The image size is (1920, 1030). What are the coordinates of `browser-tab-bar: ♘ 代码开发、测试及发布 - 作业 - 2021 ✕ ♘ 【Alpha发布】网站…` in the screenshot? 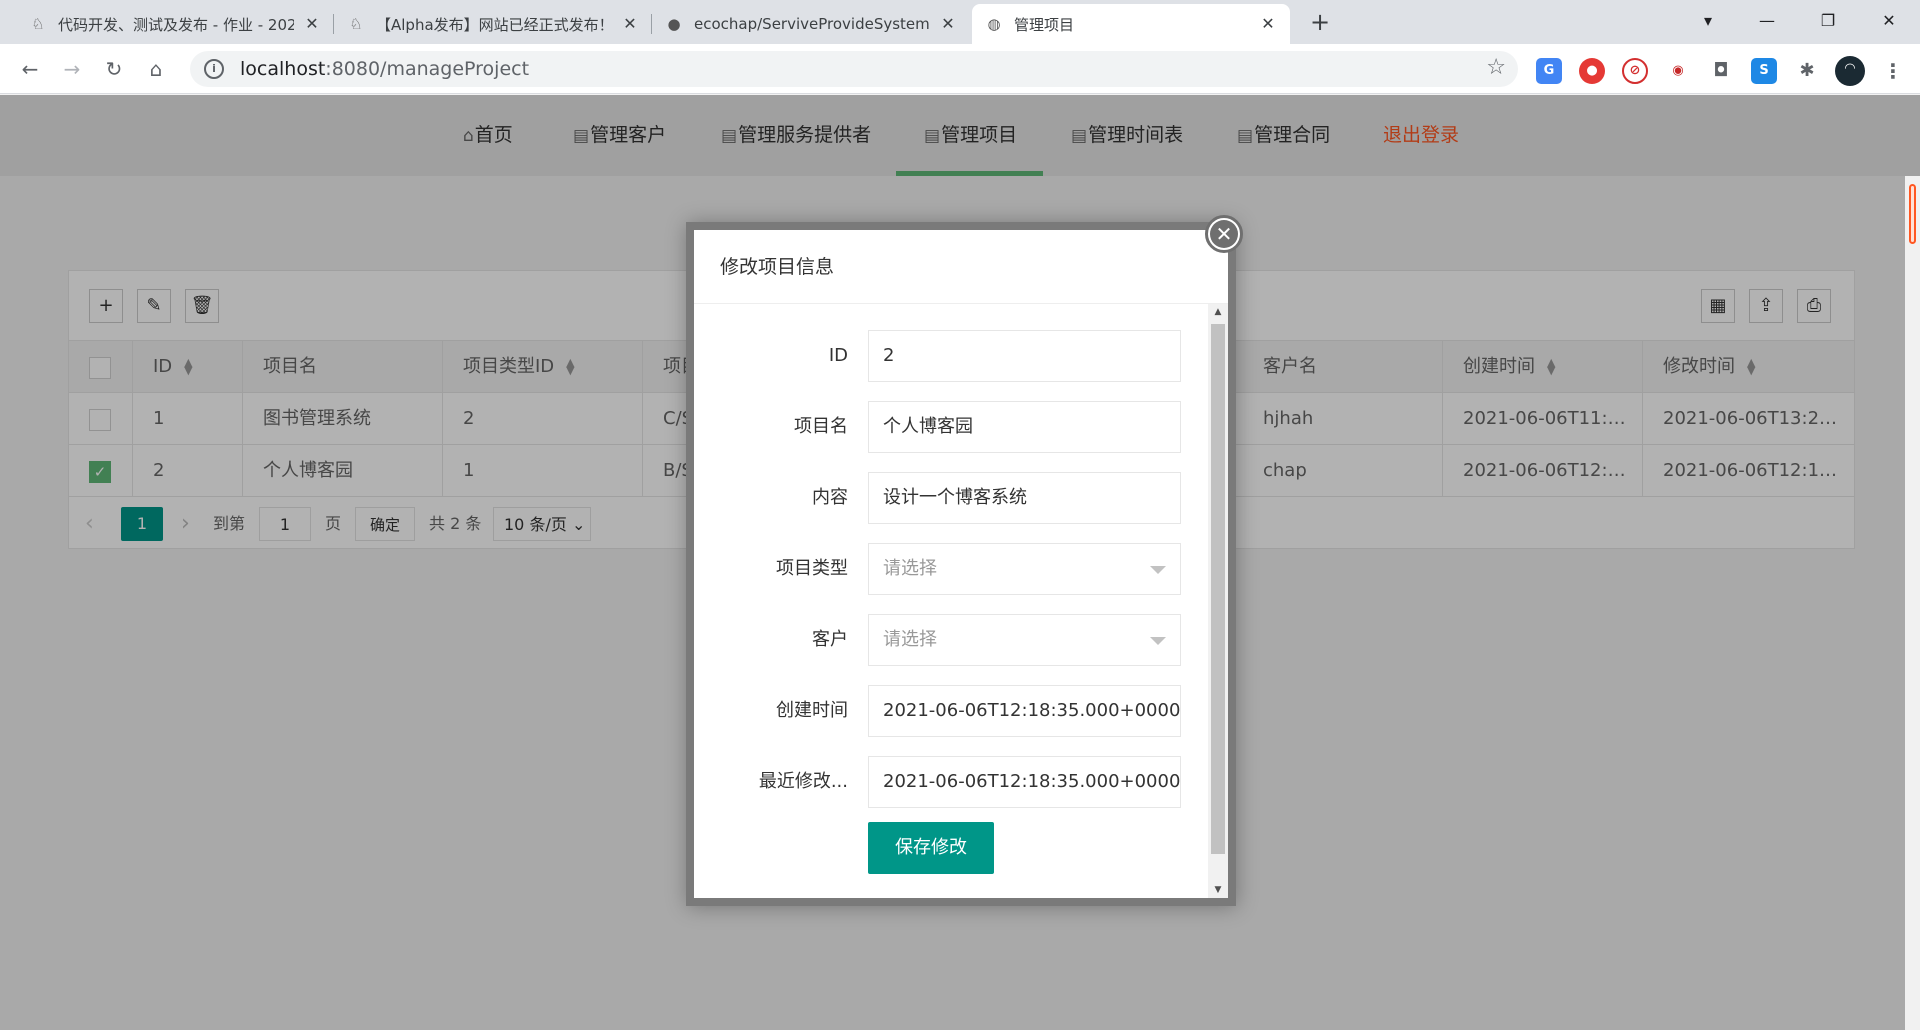 It's located at (960, 22).